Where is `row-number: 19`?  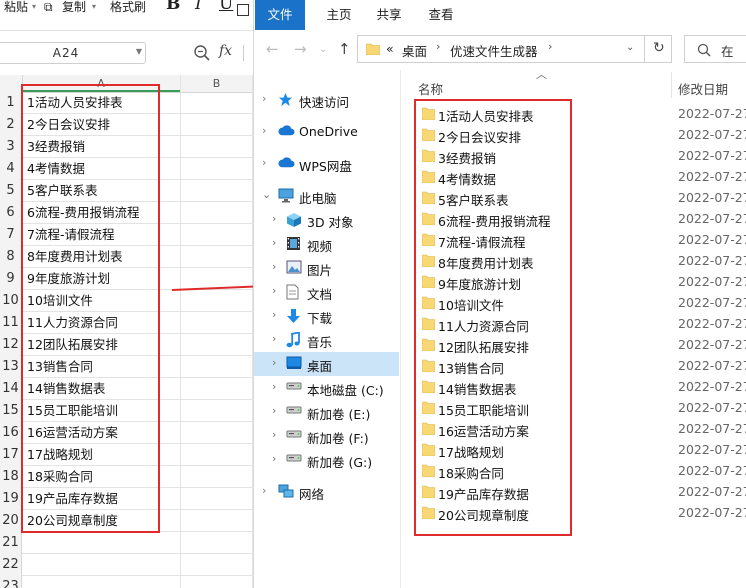
row-number: 19 is located at coordinates (11, 499).